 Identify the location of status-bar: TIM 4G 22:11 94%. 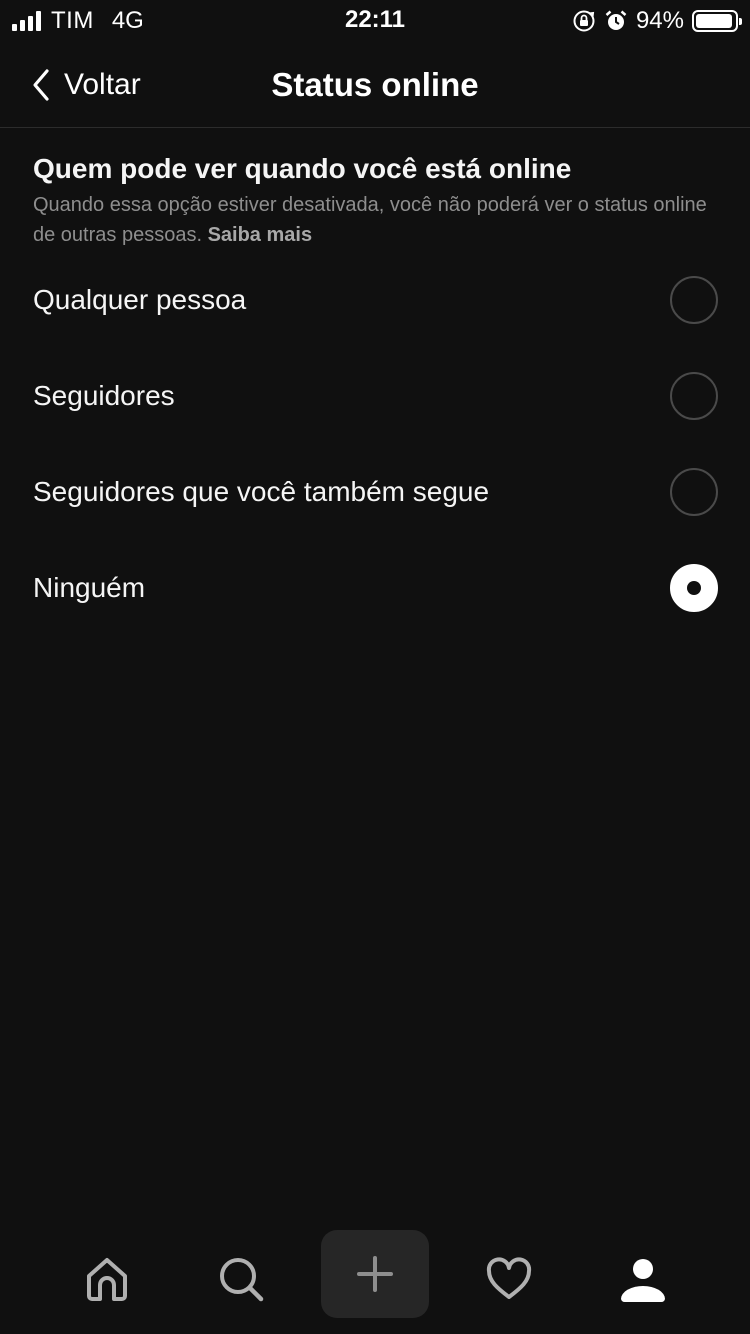
(375, 20).